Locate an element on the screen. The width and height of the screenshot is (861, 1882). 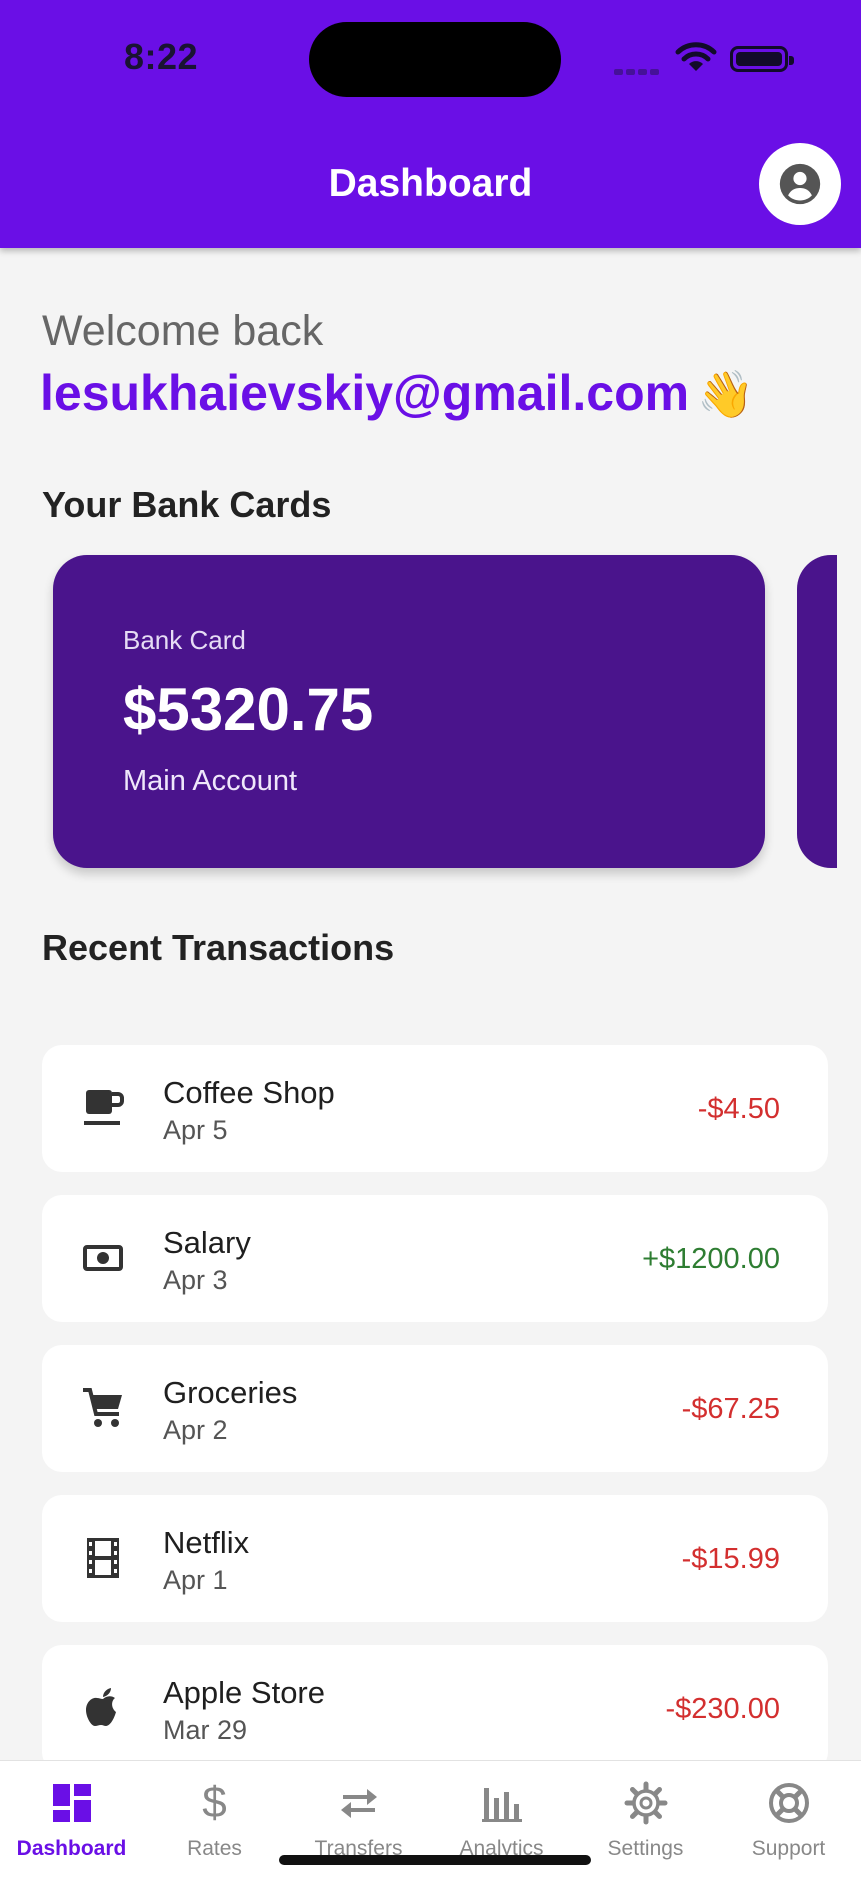
transaction-date: Mar 29 is located at coordinates (205, 1730).